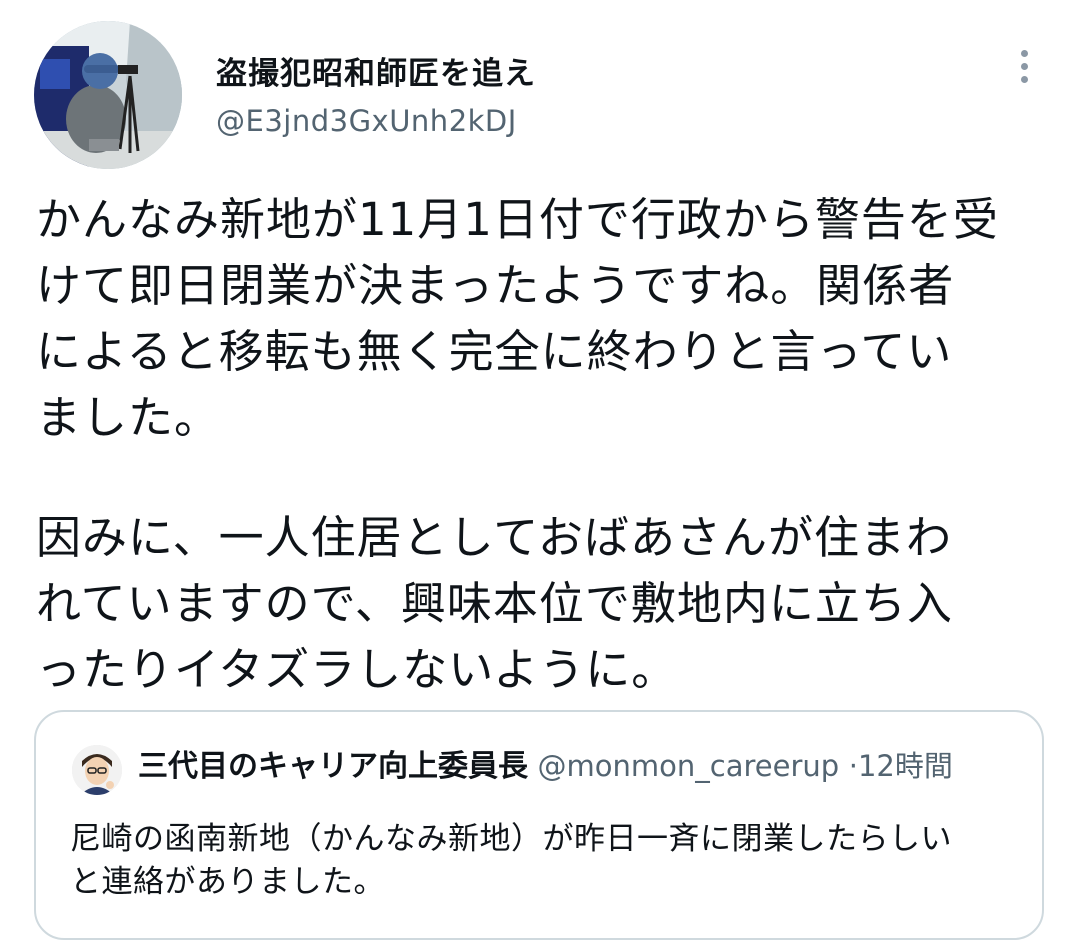 The width and height of the screenshot is (1078, 940). I want to click on tweet-text-line: 因みに、一人住居としておばあさんが住まわ, so click(494, 537).